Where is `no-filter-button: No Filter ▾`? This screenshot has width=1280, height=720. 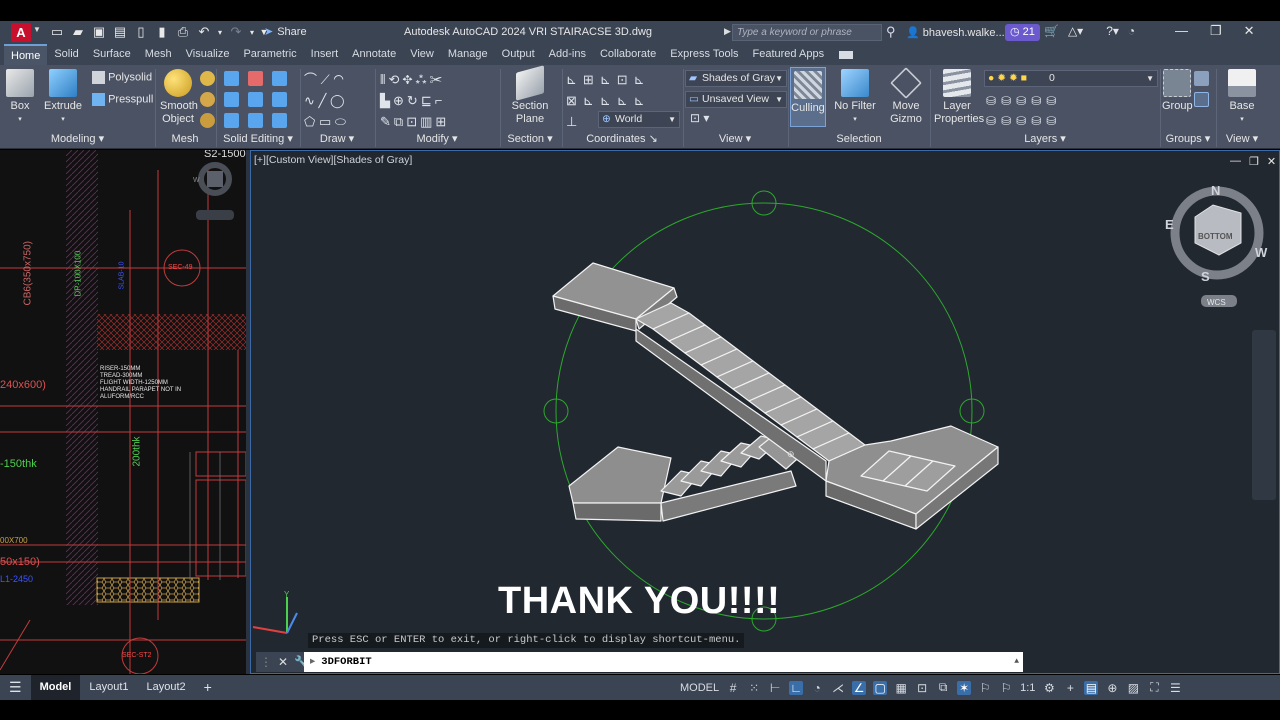
no-filter-button: No Filter ▾ is located at coordinates (855, 97).